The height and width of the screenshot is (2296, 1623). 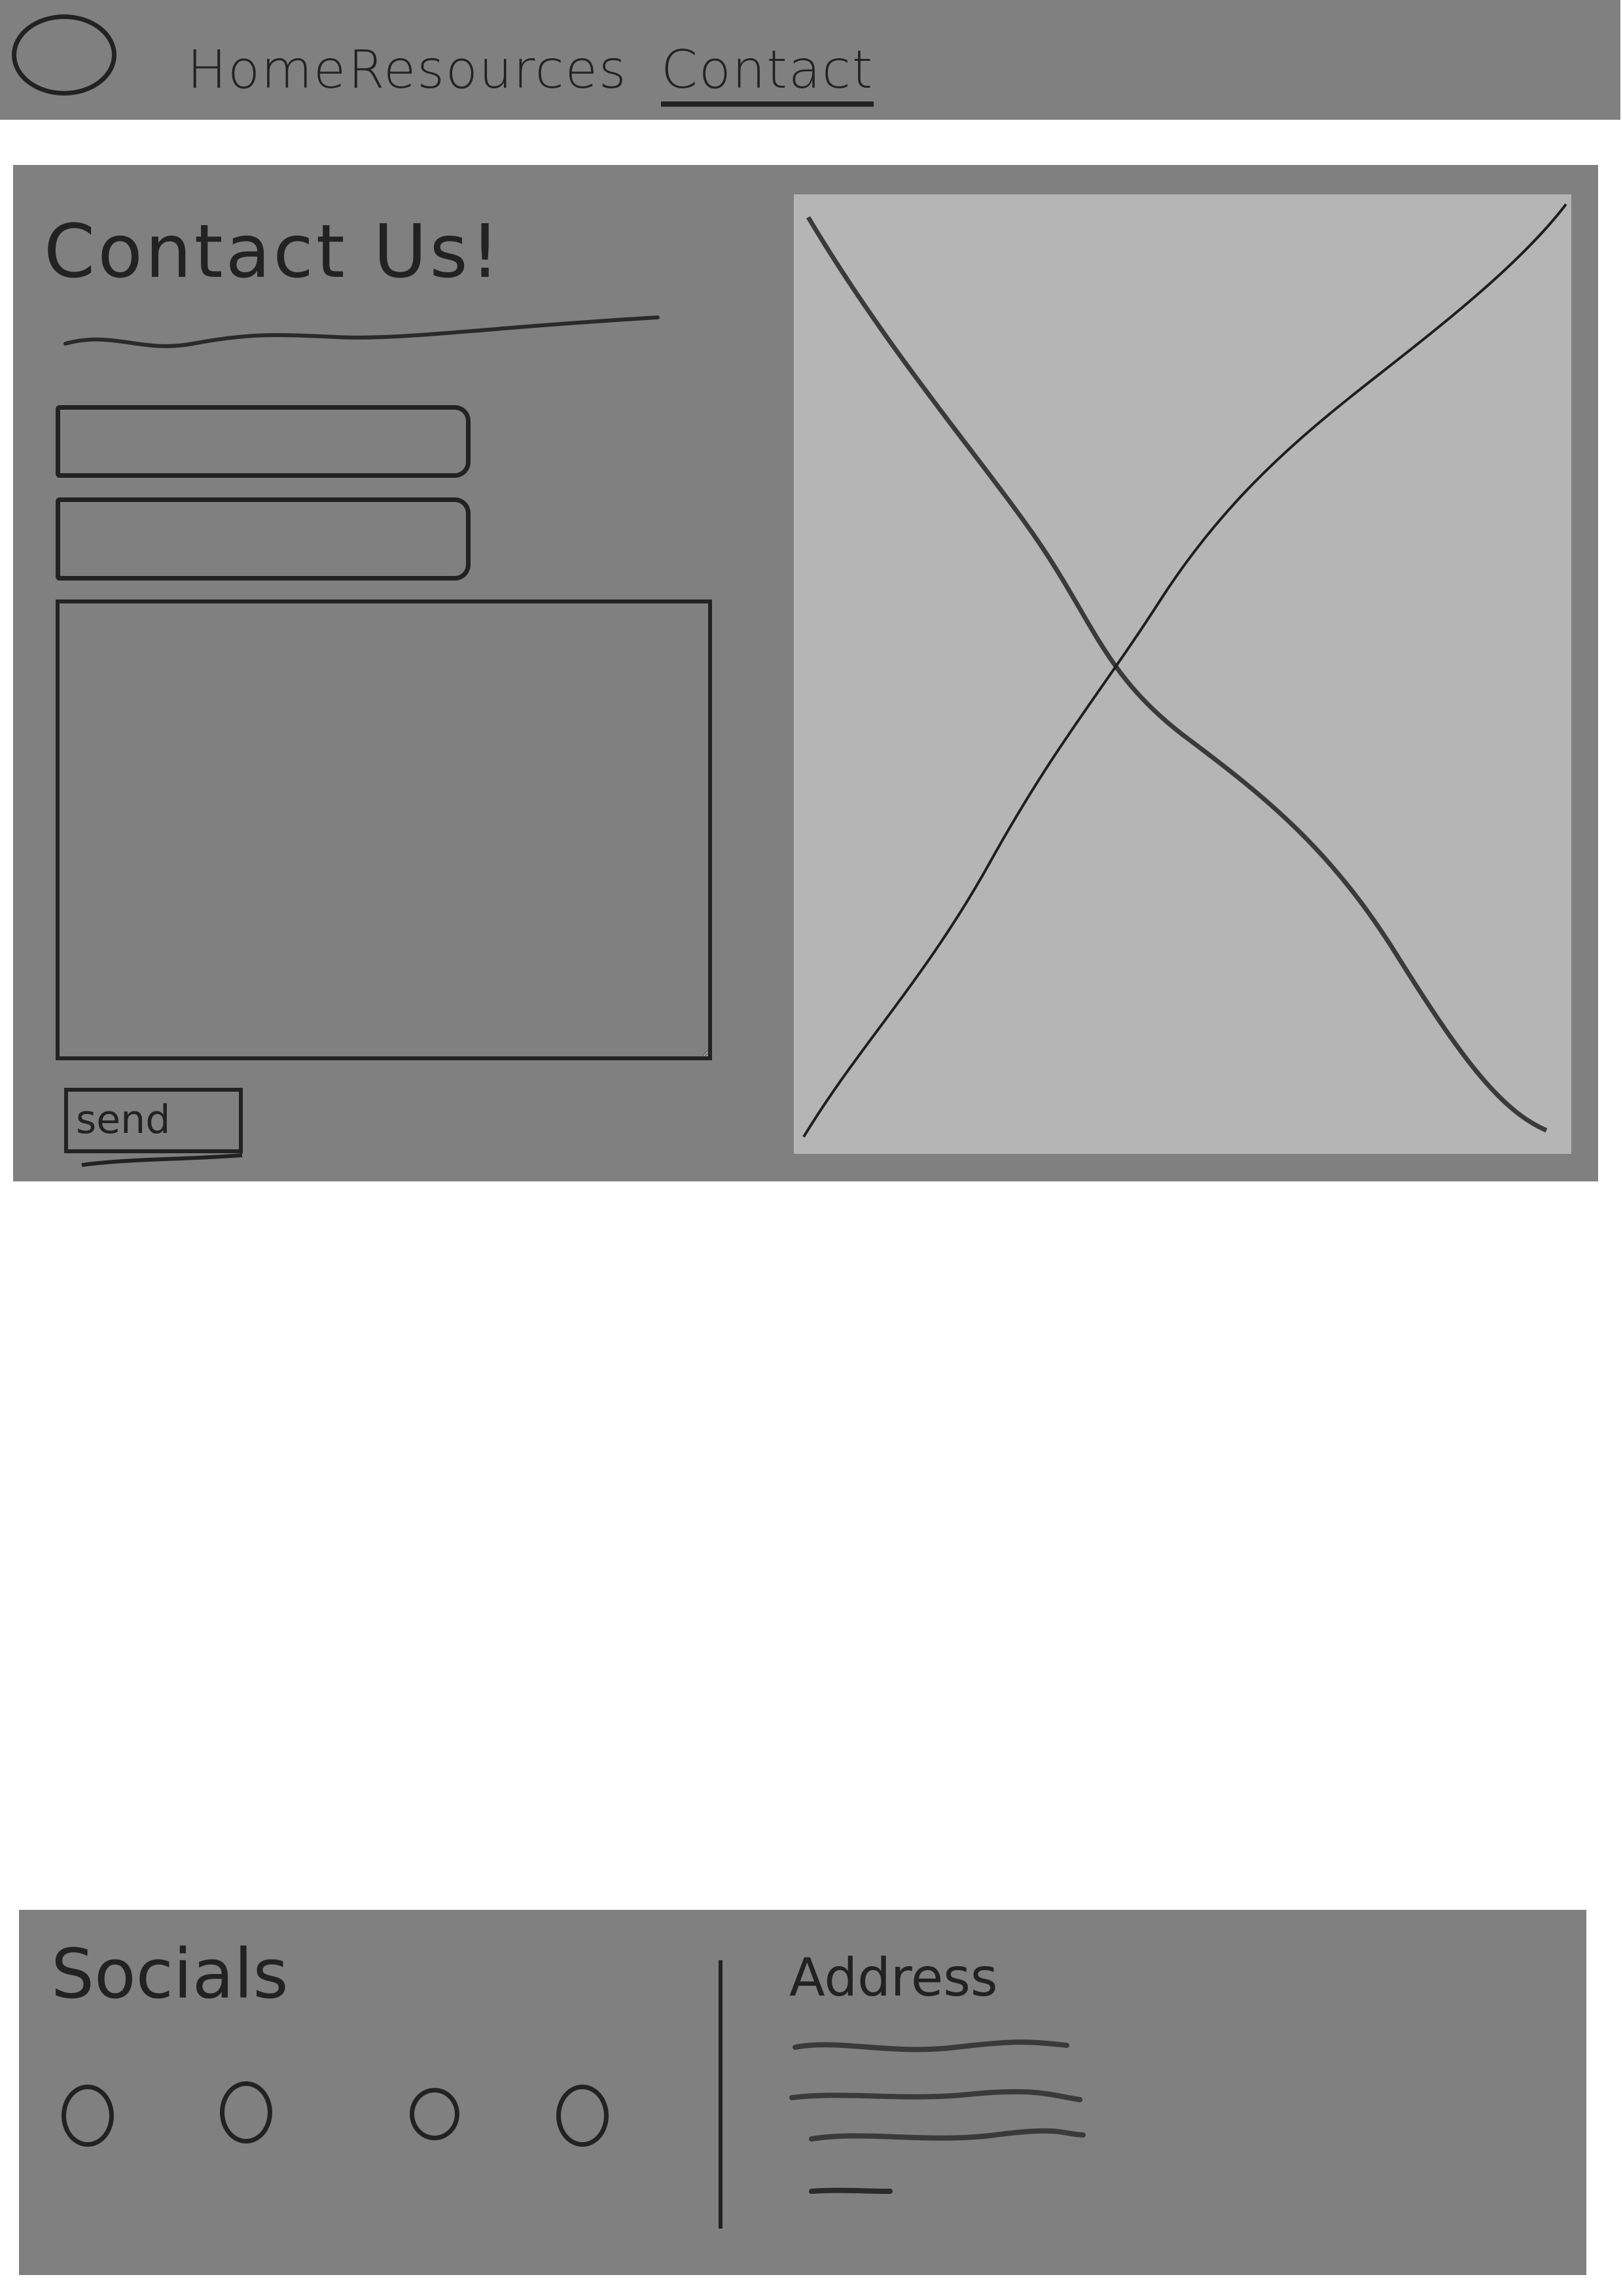 I want to click on nav-resources: Resources, so click(x=488, y=69).